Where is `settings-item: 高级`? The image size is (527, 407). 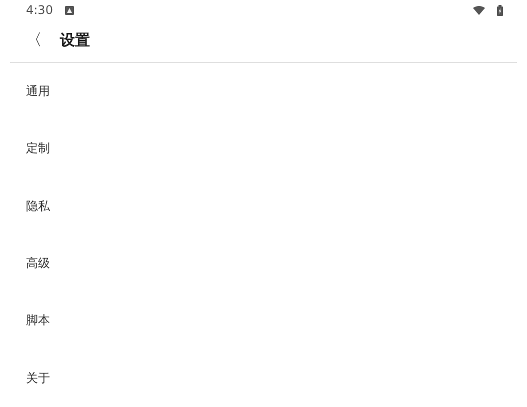 settings-item: 高级 is located at coordinates (263, 263).